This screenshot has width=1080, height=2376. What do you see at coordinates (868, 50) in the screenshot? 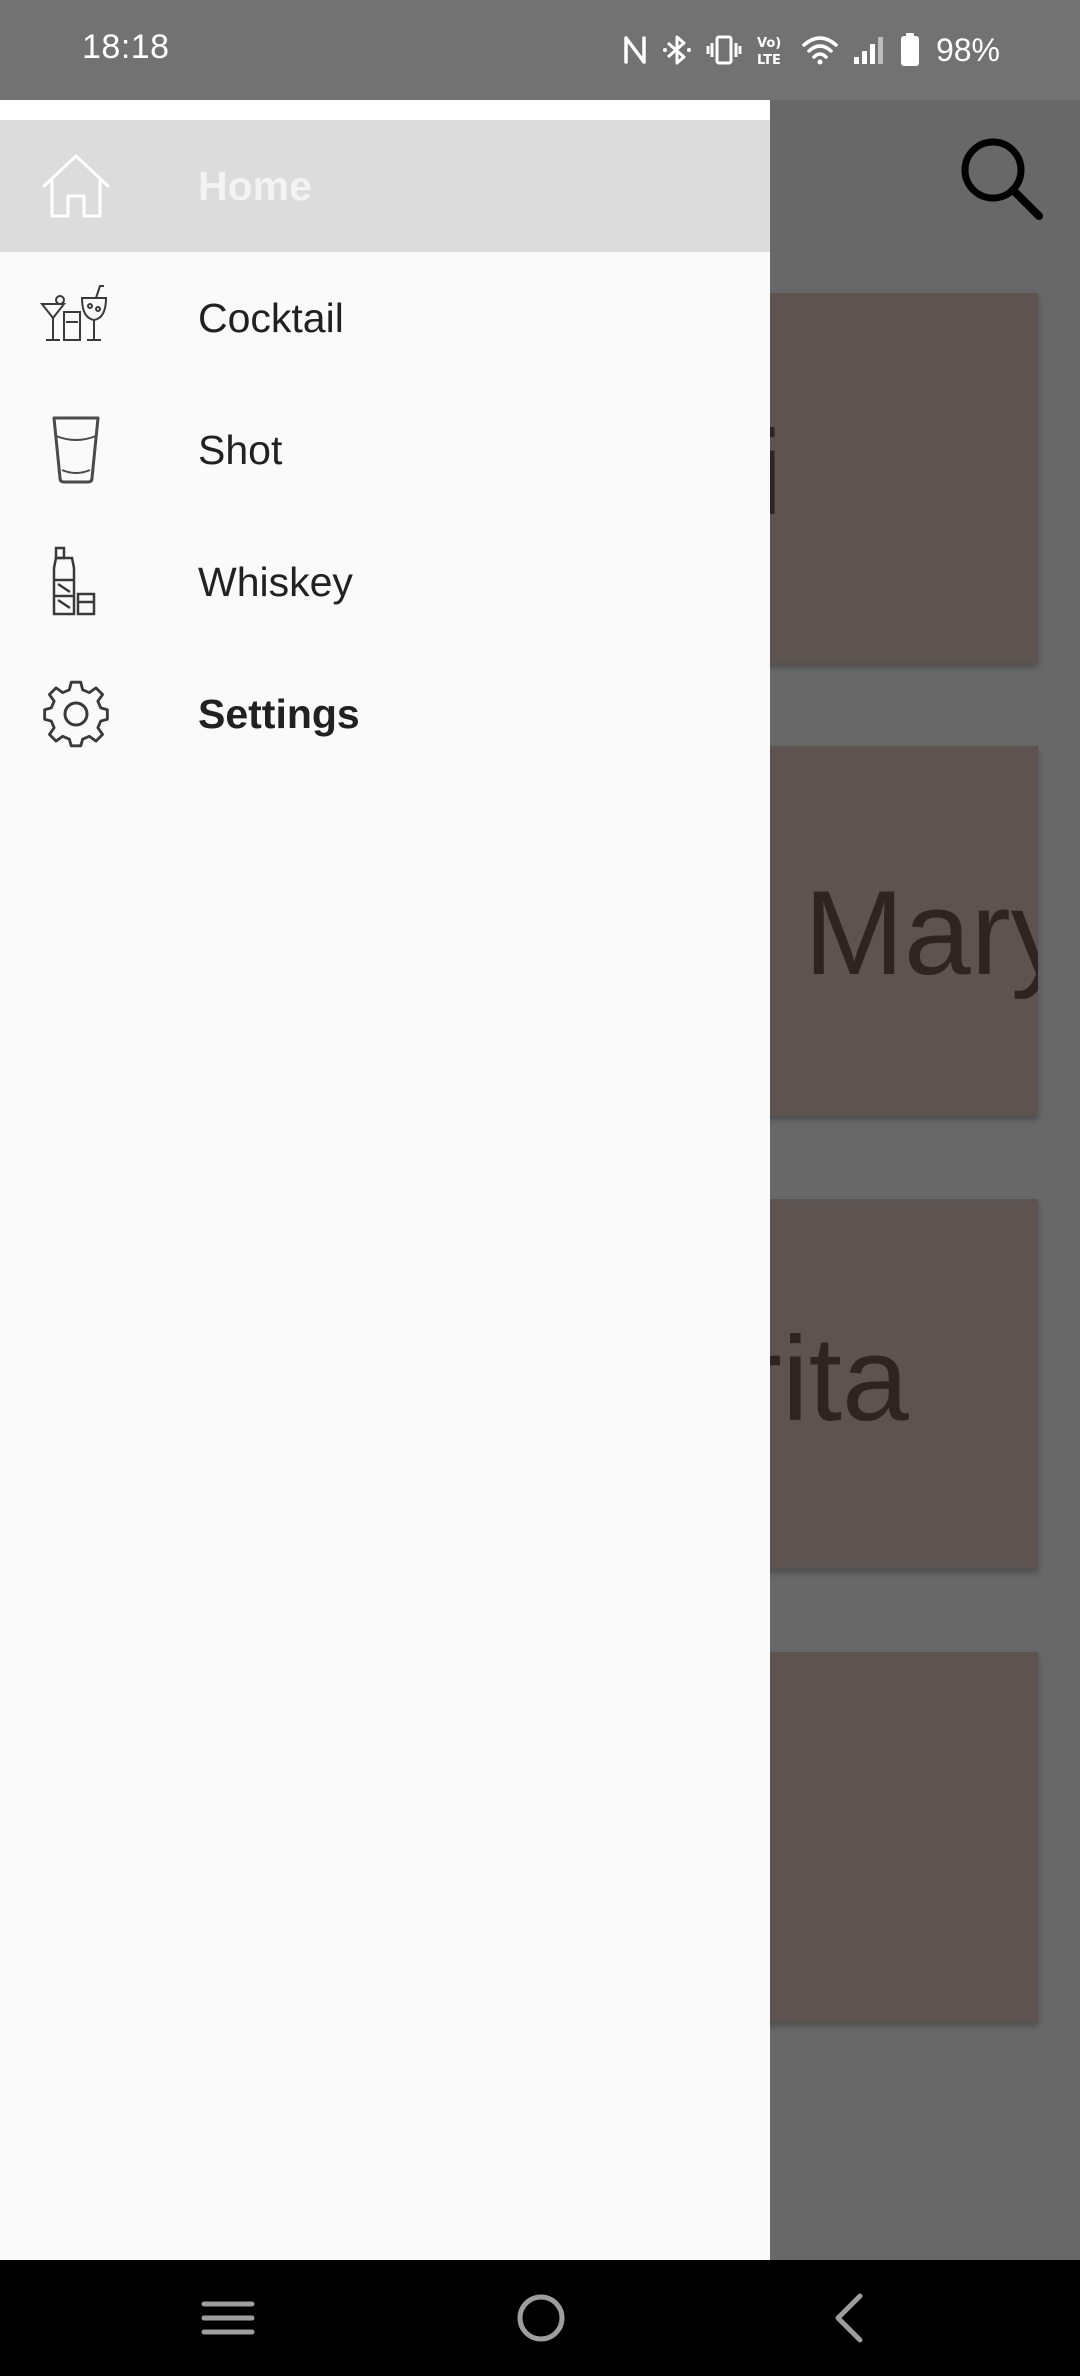
I see `signal-icon` at bounding box center [868, 50].